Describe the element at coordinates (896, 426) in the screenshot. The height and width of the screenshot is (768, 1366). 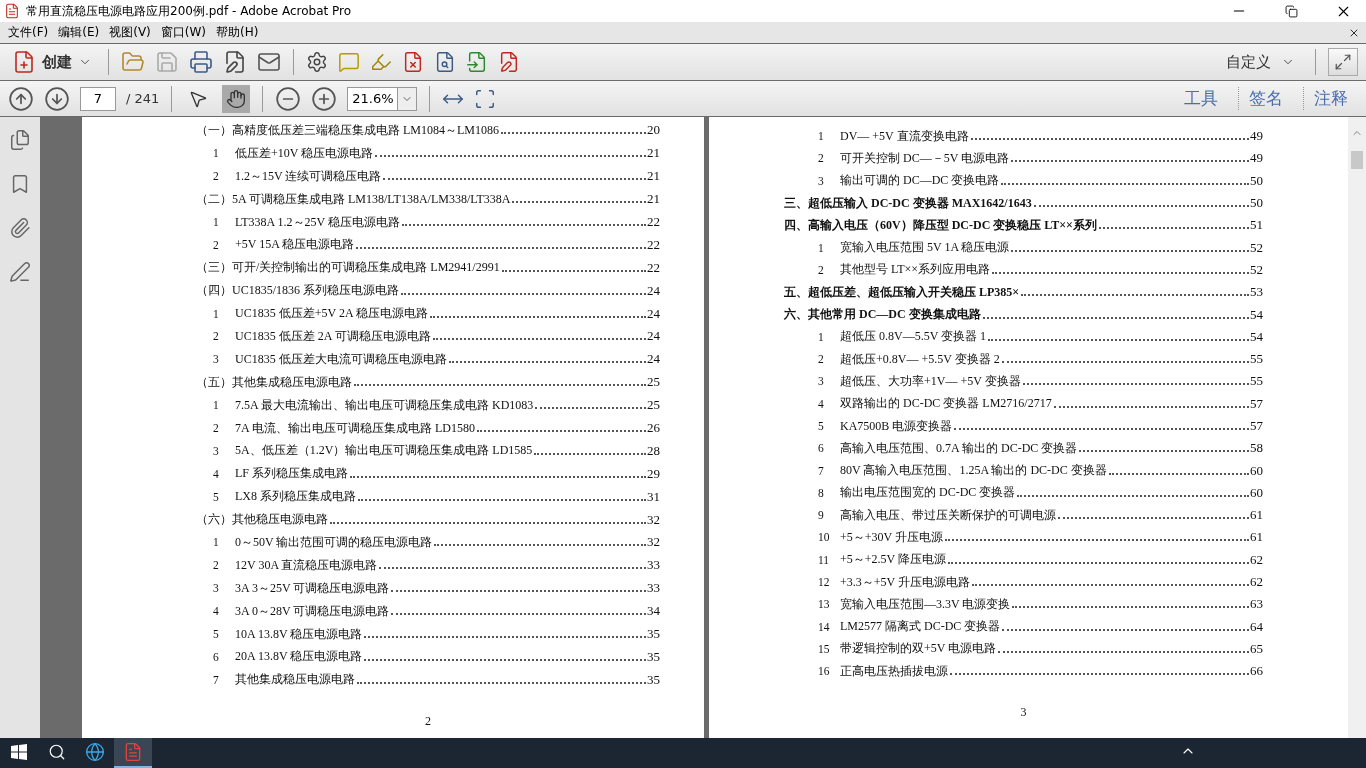
I see `toc-entry-title: KA7500B 电源变换器` at that location.